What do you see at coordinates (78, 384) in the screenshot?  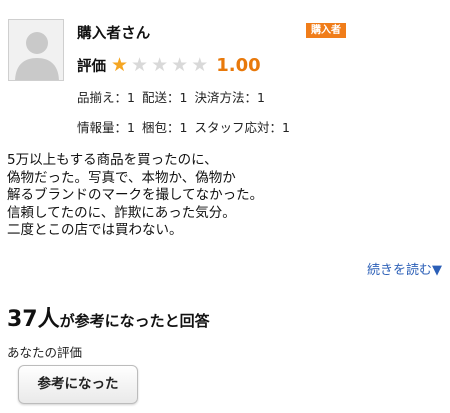 I see `helpful-button: 参考になった` at bounding box center [78, 384].